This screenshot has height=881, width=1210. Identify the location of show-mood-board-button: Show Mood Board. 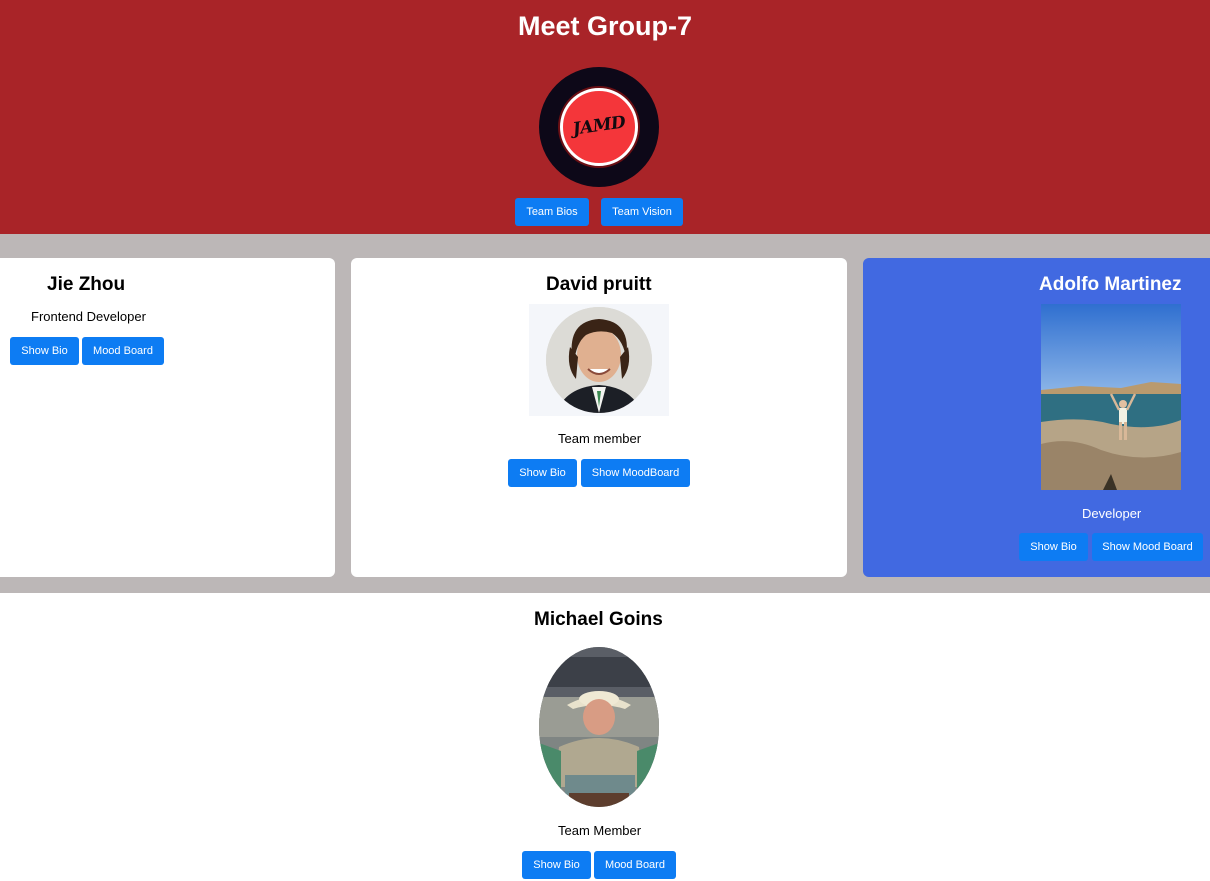
(1147, 547).